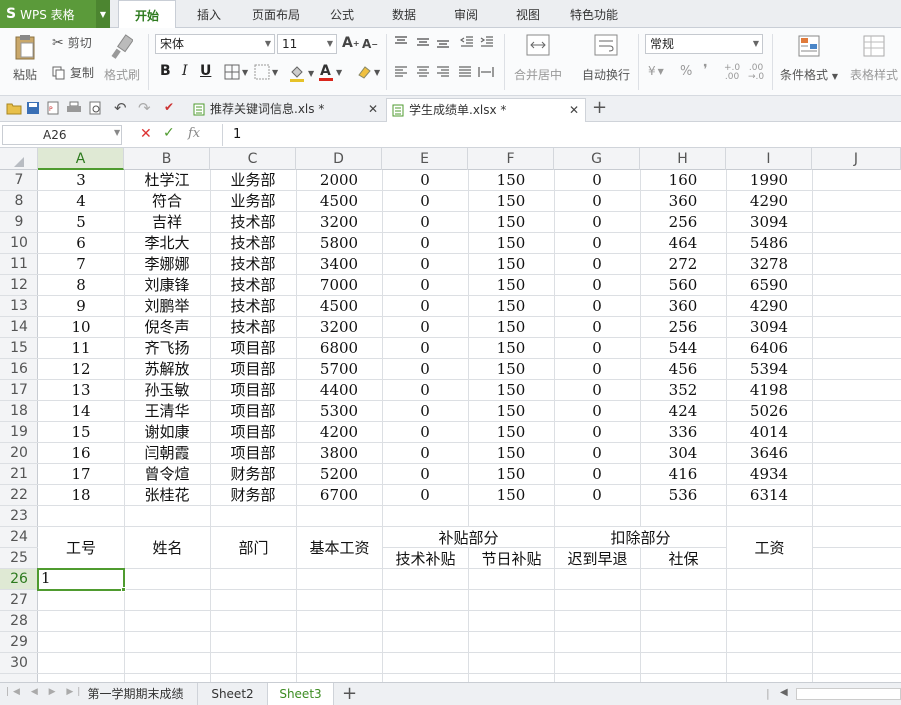  I want to click on sheet-nav-arrows-icon: |◀ ◀ ▶ ▶|, so click(45, 692).